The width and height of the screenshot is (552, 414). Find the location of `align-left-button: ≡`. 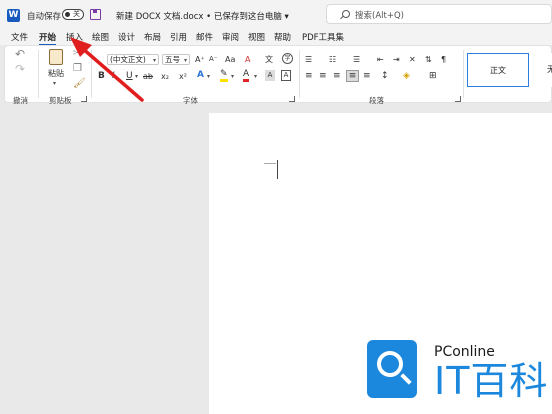

align-left-button: ≡ is located at coordinates (309, 76).